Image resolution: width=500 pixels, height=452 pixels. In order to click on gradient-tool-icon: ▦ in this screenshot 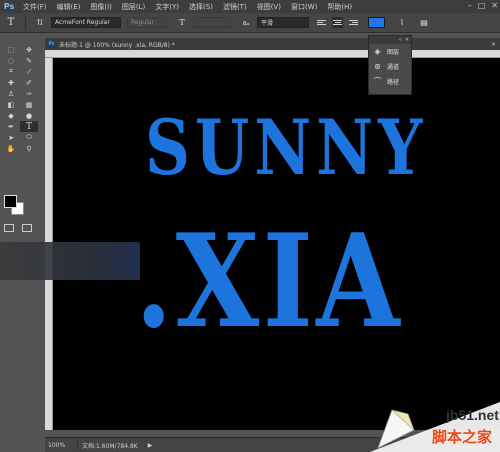, I will do `click(29, 104)`.